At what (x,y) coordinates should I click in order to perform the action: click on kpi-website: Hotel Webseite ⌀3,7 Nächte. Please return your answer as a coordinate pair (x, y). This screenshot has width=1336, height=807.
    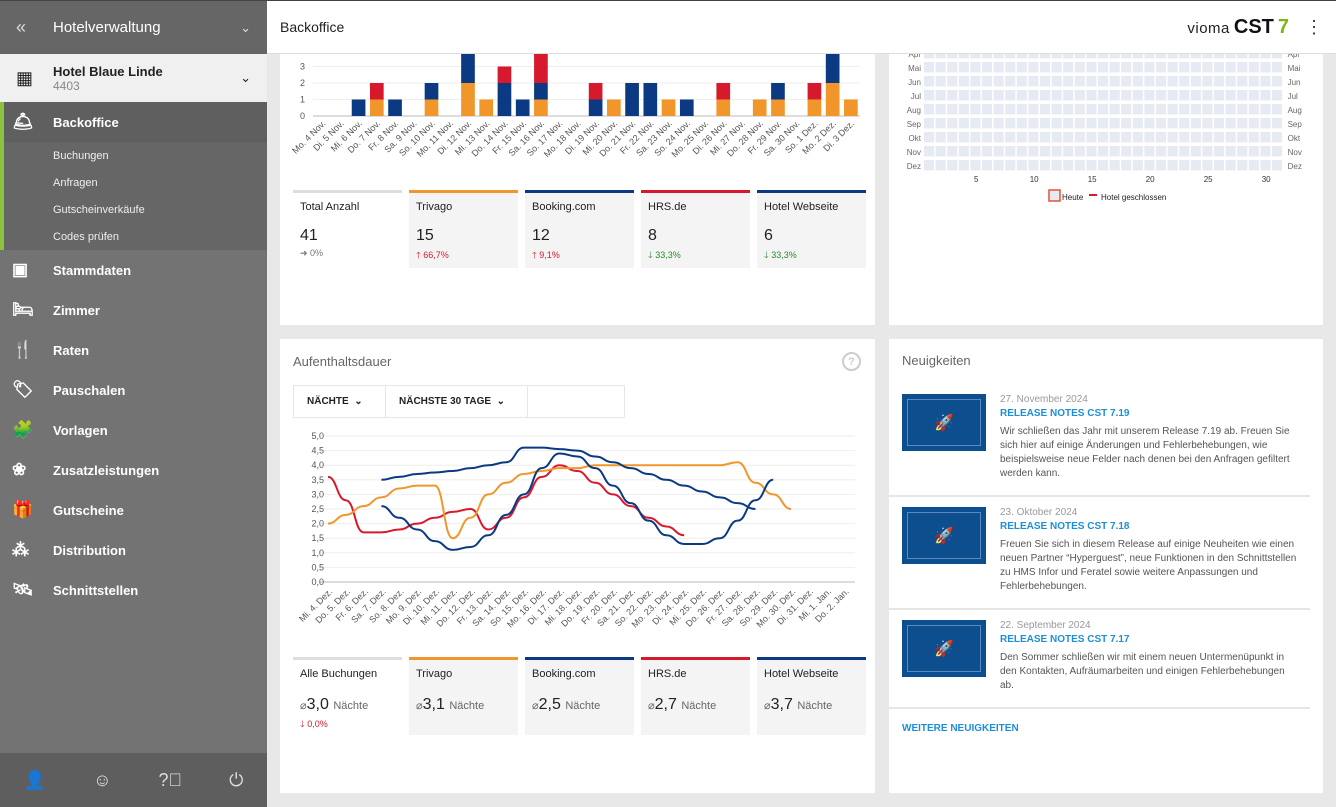
    Looking at the image, I should click on (811, 696).